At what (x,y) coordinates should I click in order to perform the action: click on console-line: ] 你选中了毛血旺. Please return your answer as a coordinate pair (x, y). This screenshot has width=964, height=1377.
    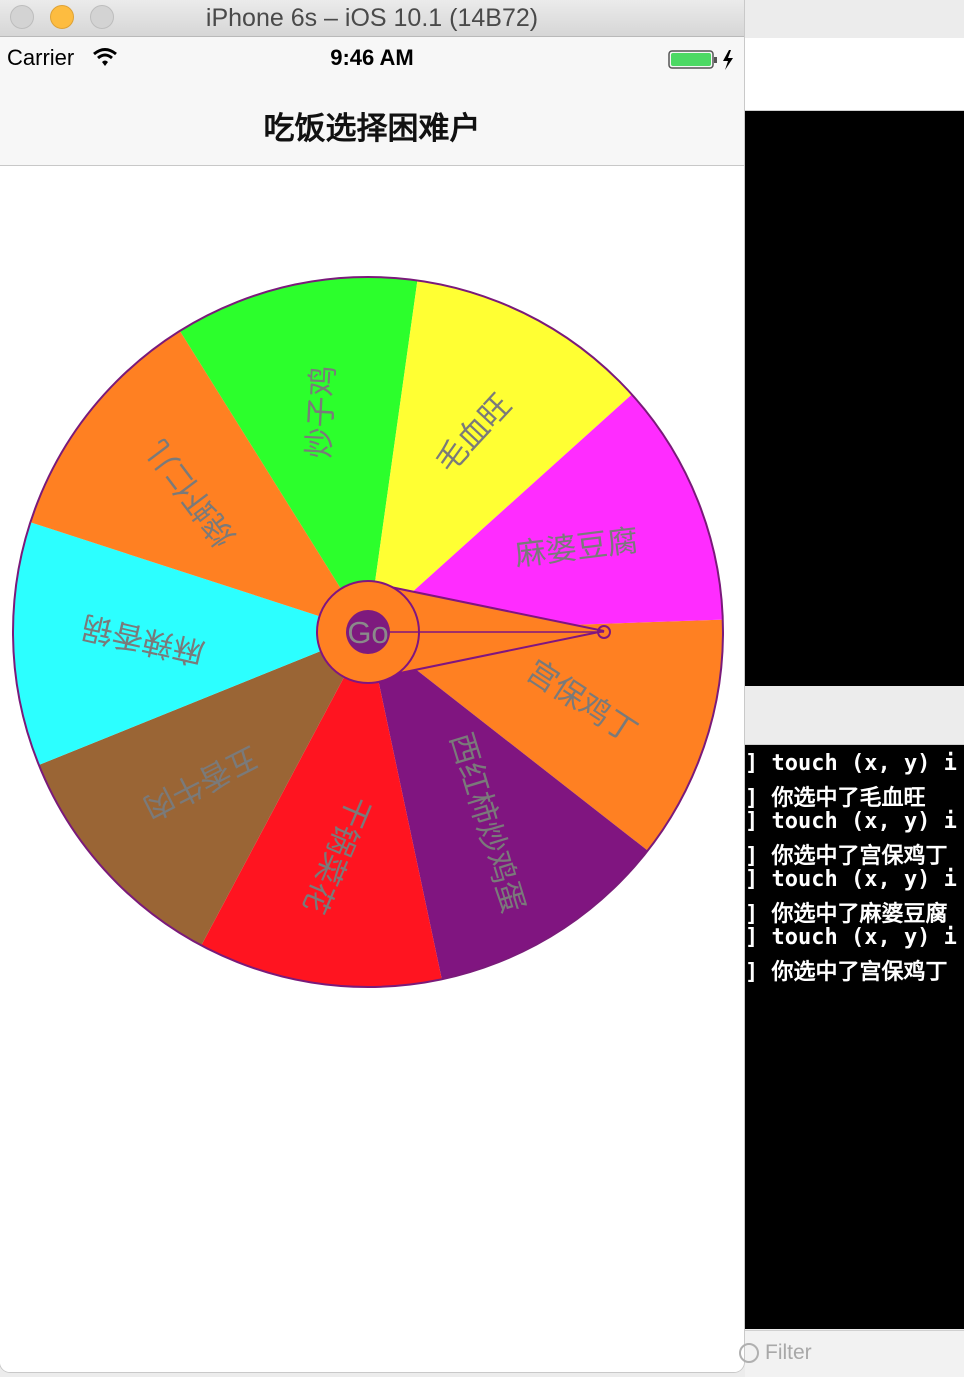
    Looking at the image, I should click on (835, 798).